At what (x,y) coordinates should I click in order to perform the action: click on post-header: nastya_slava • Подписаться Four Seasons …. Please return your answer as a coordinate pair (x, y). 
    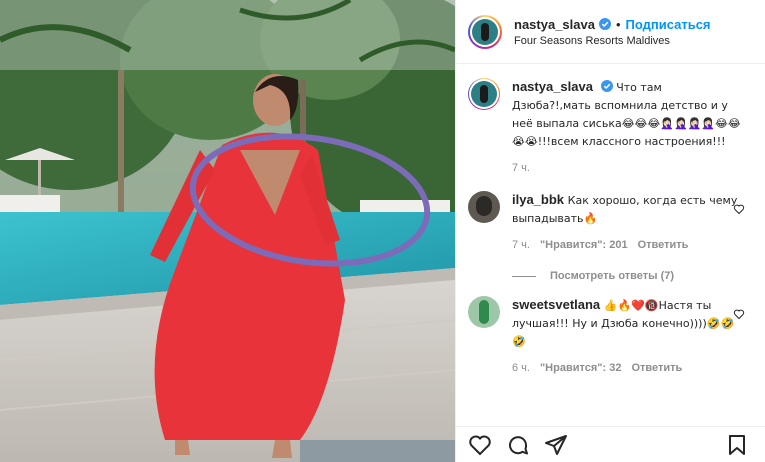
    Looking at the image, I should click on (610, 32).